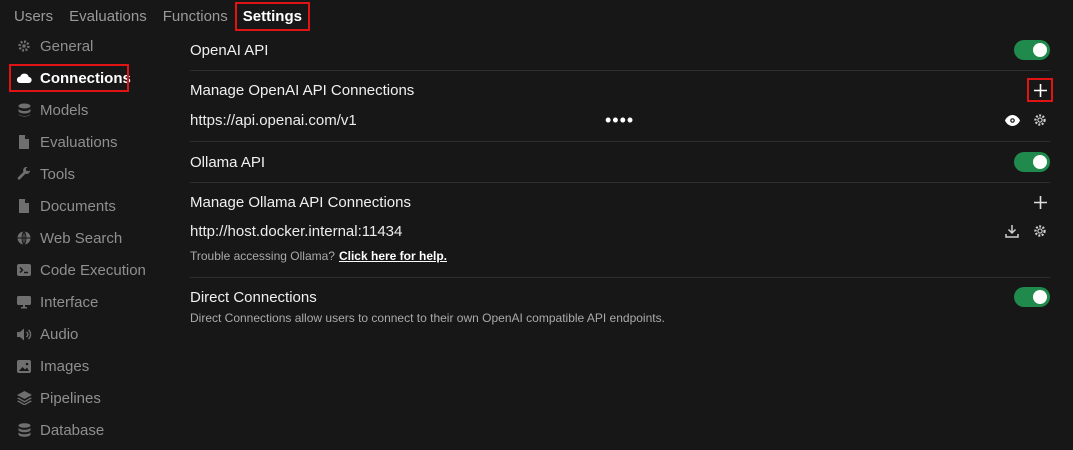  I want to click on sidebar-item-images: Images, so click(85, 366).